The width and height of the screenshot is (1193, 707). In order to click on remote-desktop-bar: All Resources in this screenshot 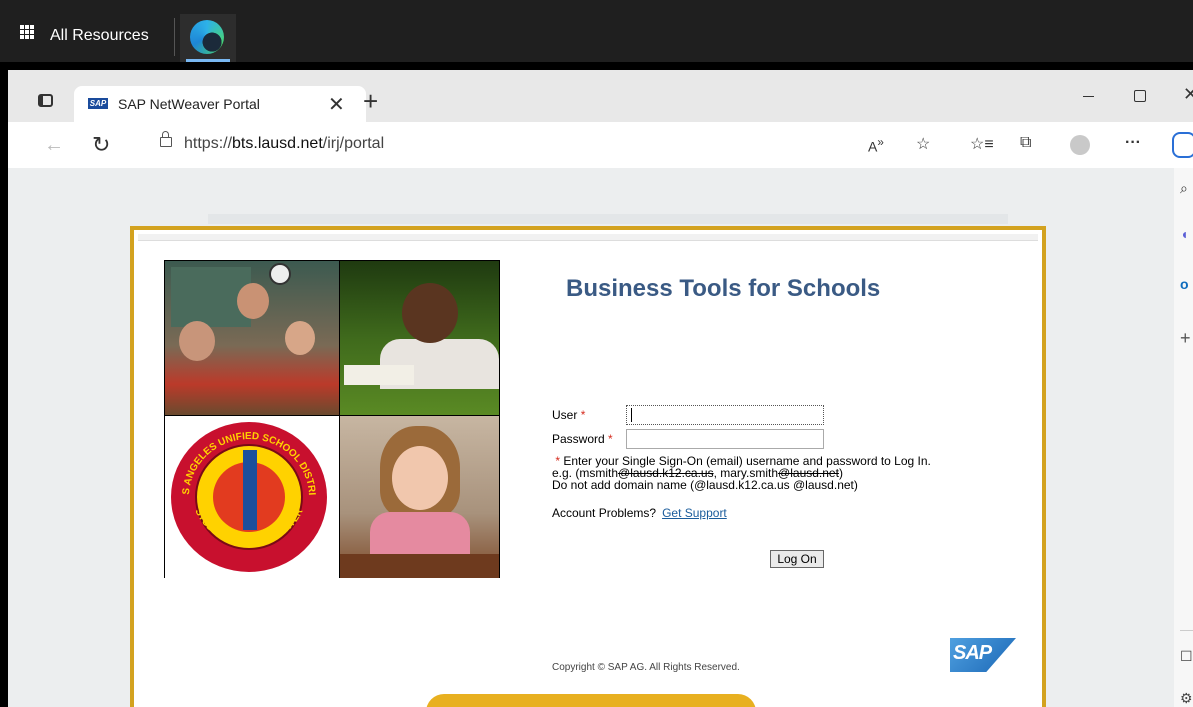, I will do `click(596, 31)`.